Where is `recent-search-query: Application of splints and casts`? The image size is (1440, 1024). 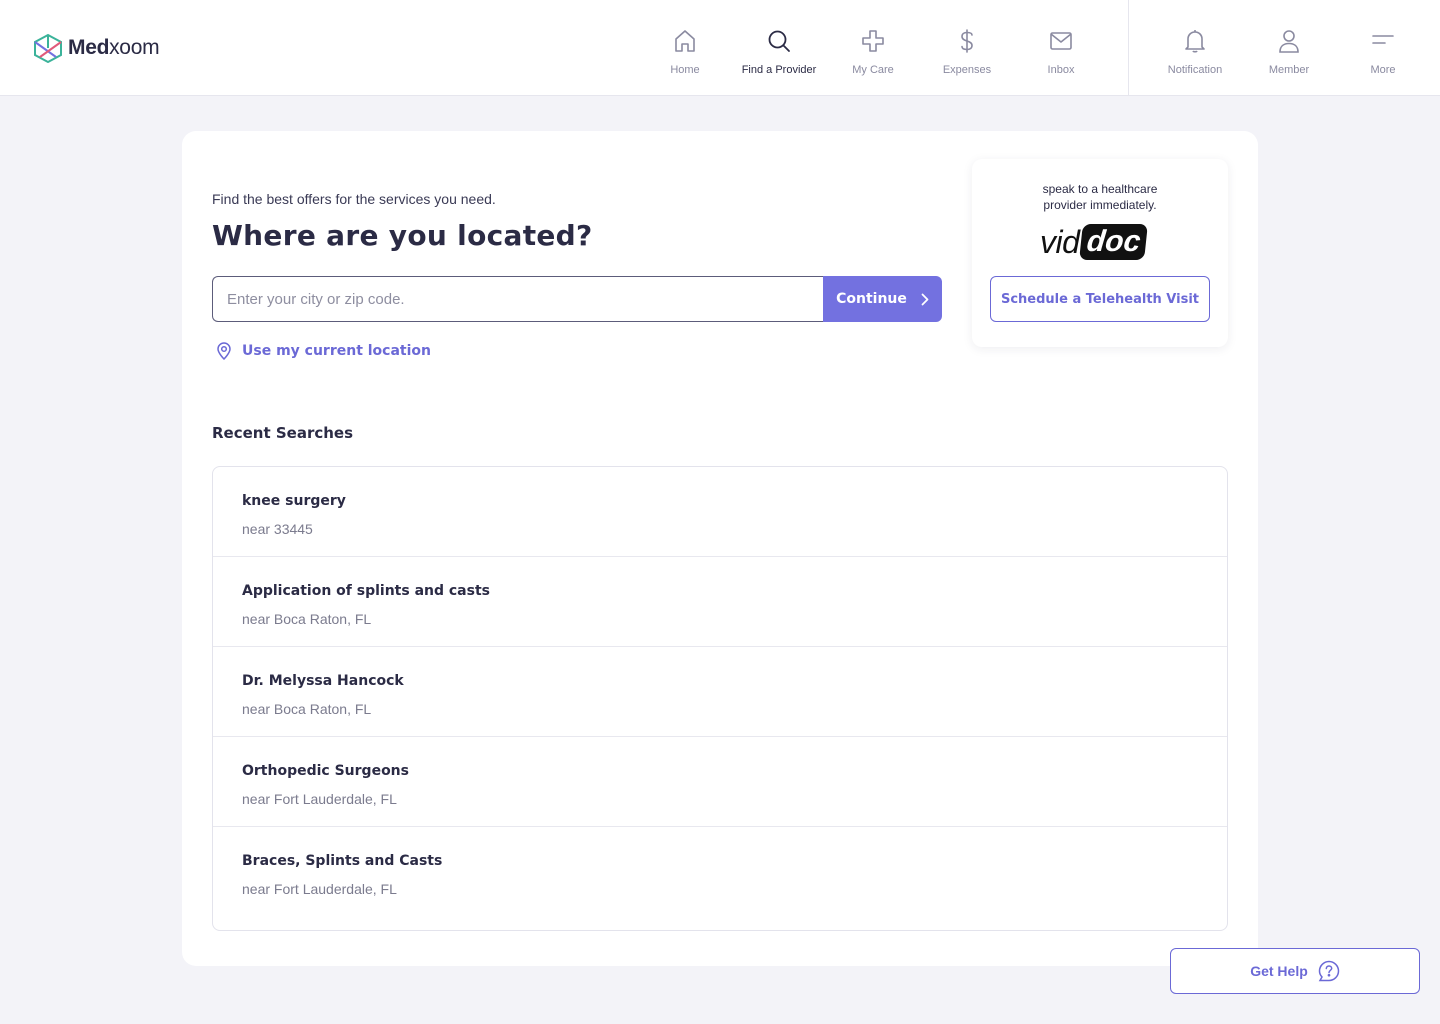 recent-search-query: Application of splints and casts is located at coordinates (366, 591).